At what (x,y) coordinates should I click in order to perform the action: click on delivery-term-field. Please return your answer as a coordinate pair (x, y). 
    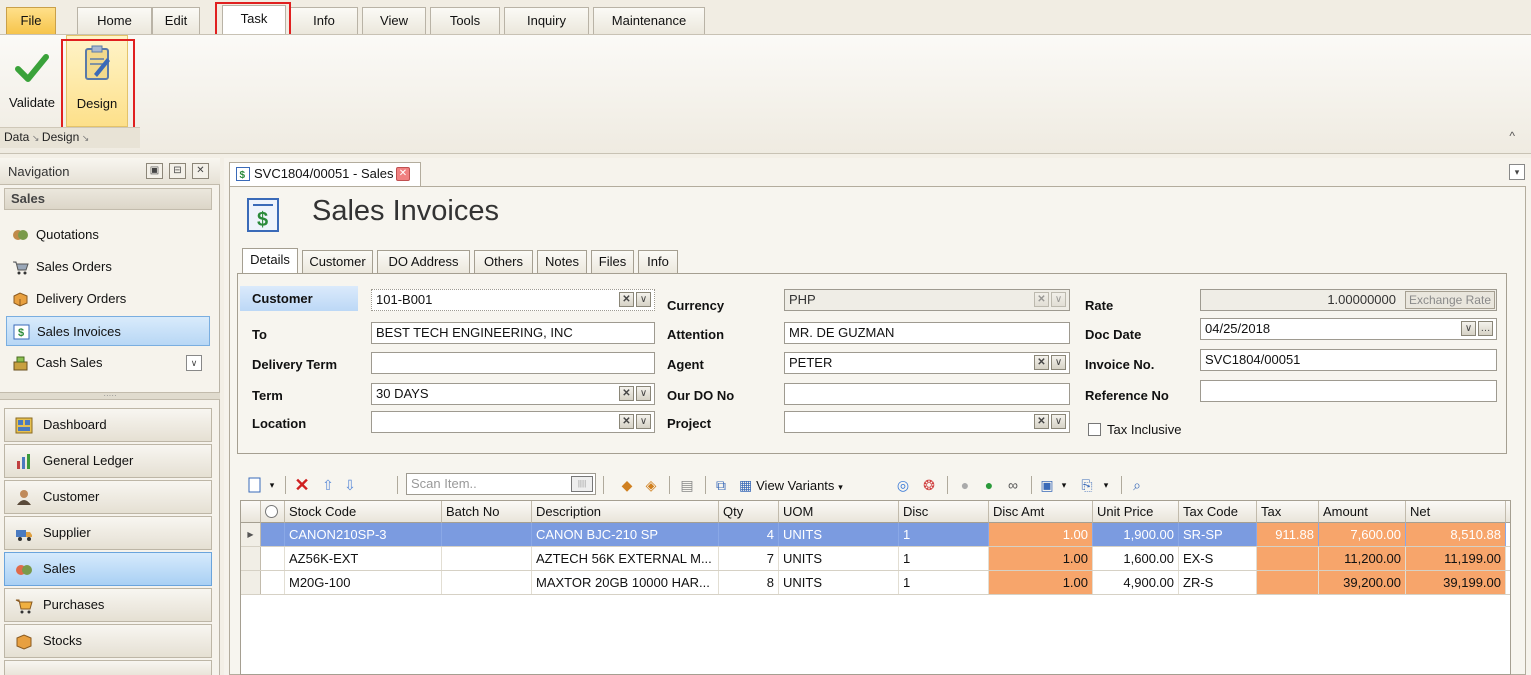
    Looking at the image, I should click on (513, 363).